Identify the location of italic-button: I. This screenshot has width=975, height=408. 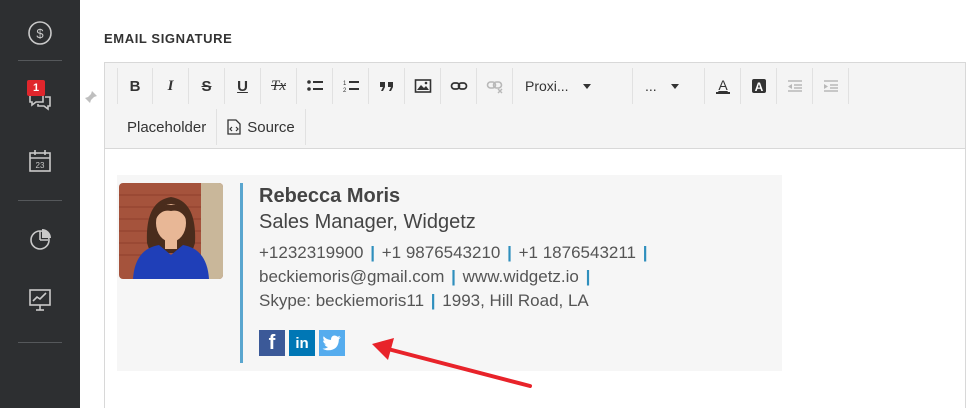
(171, 86).